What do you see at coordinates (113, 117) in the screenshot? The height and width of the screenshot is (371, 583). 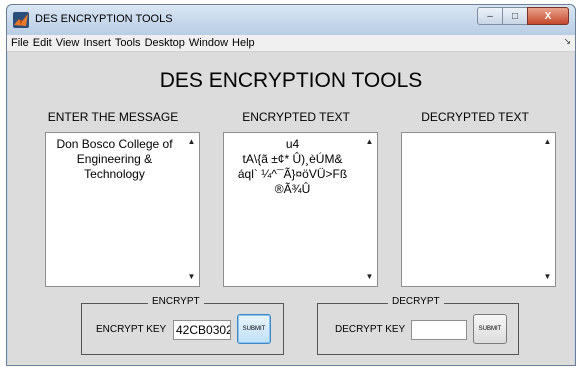 I see `message-label: ENTER THE MESSAGE` at bounding box center [113, 117].